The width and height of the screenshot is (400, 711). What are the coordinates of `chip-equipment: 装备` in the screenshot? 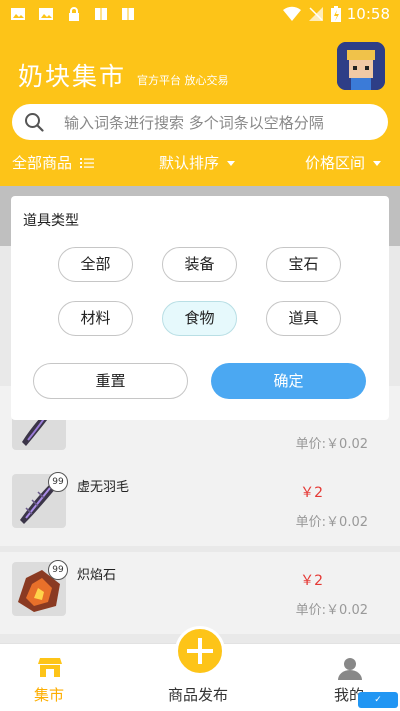 It's located at (199, 264).